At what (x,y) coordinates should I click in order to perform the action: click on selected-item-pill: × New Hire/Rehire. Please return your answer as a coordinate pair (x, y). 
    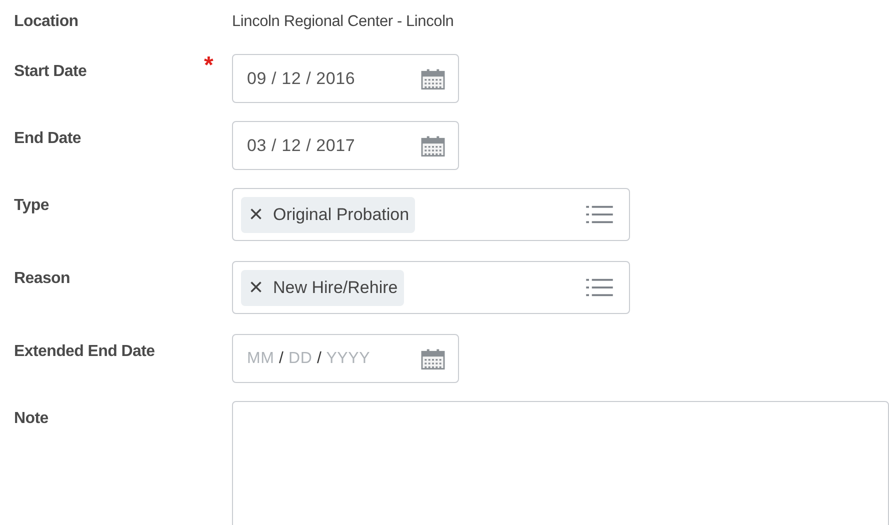
    Looking at the image, I should click on (322, 288).